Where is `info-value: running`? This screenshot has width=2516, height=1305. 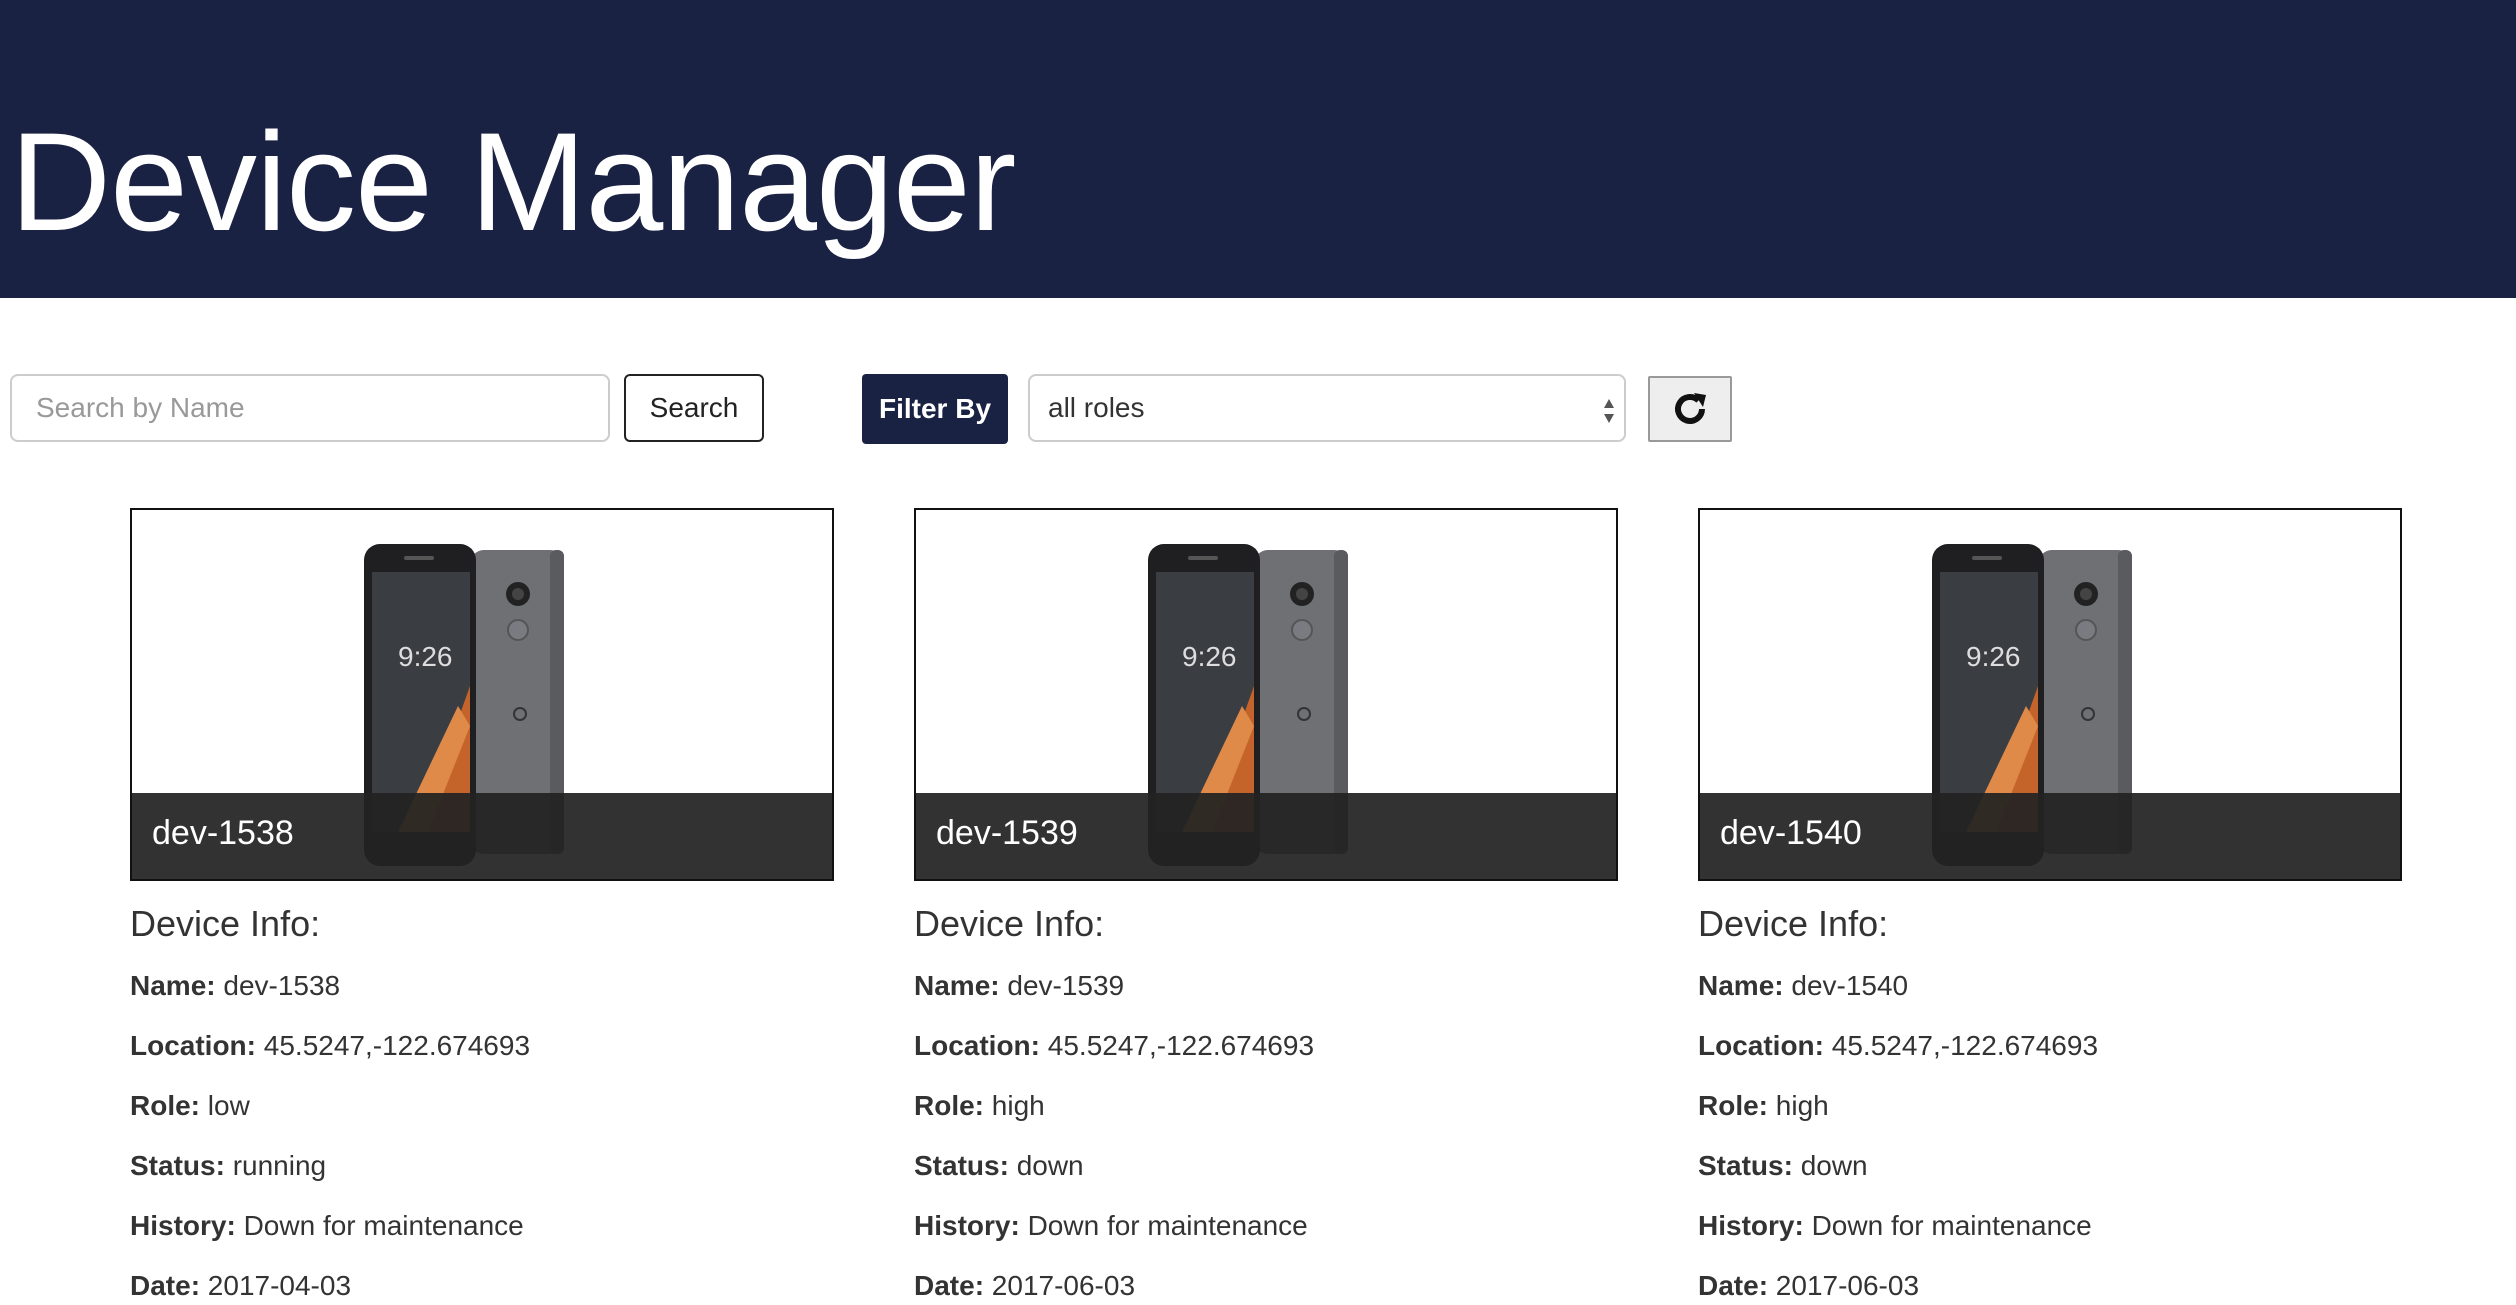 info-value: running is located at coordinates (279, 1165).